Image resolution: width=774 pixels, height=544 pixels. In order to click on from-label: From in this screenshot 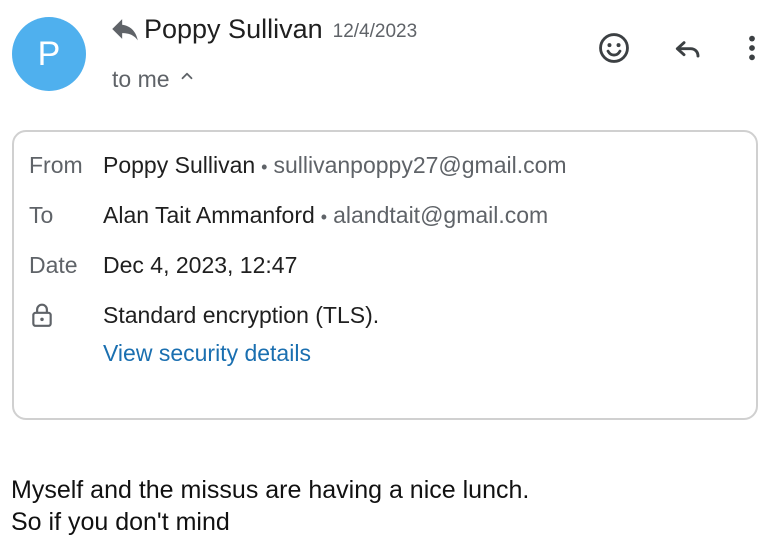, I will do `click(56, 165)`.